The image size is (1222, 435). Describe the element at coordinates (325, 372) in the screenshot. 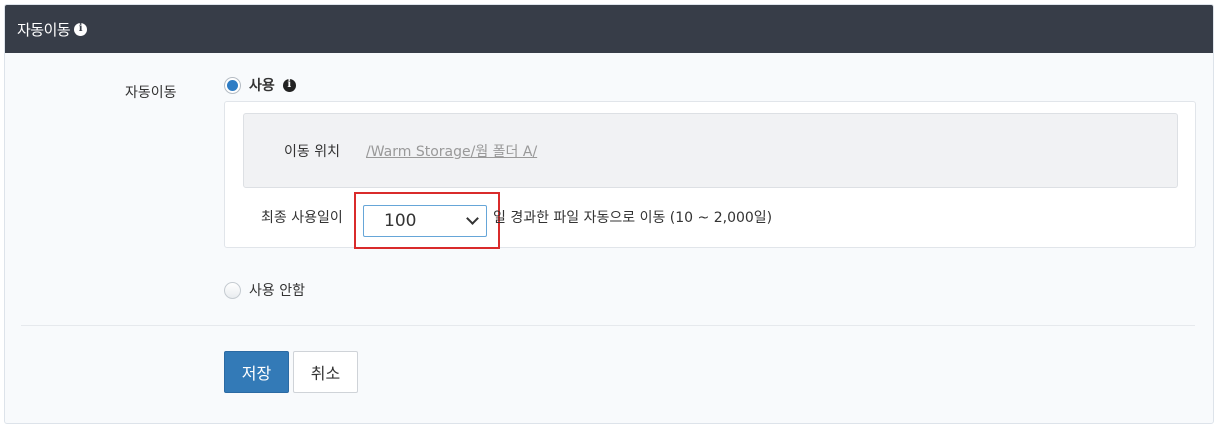

I see `cancel-button: 취소` at that location.